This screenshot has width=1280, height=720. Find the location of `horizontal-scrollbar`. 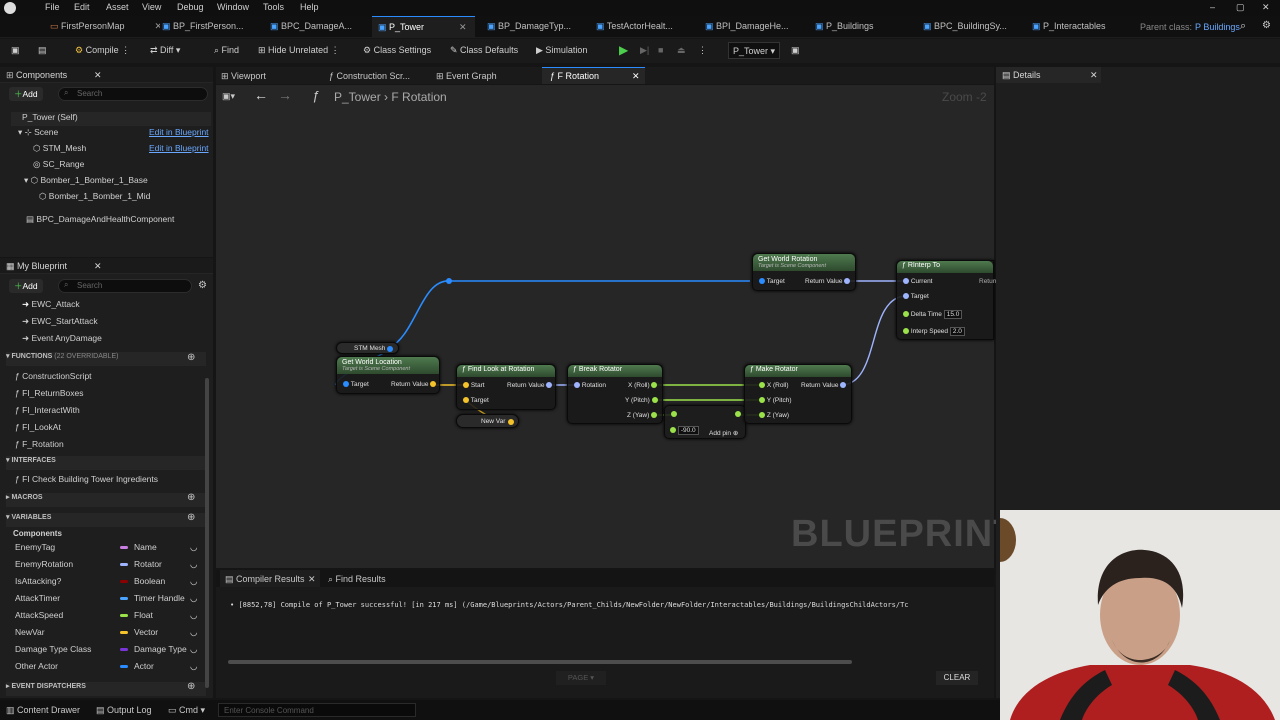

horizontal-scrollbar is located at coordinates (540, 662).